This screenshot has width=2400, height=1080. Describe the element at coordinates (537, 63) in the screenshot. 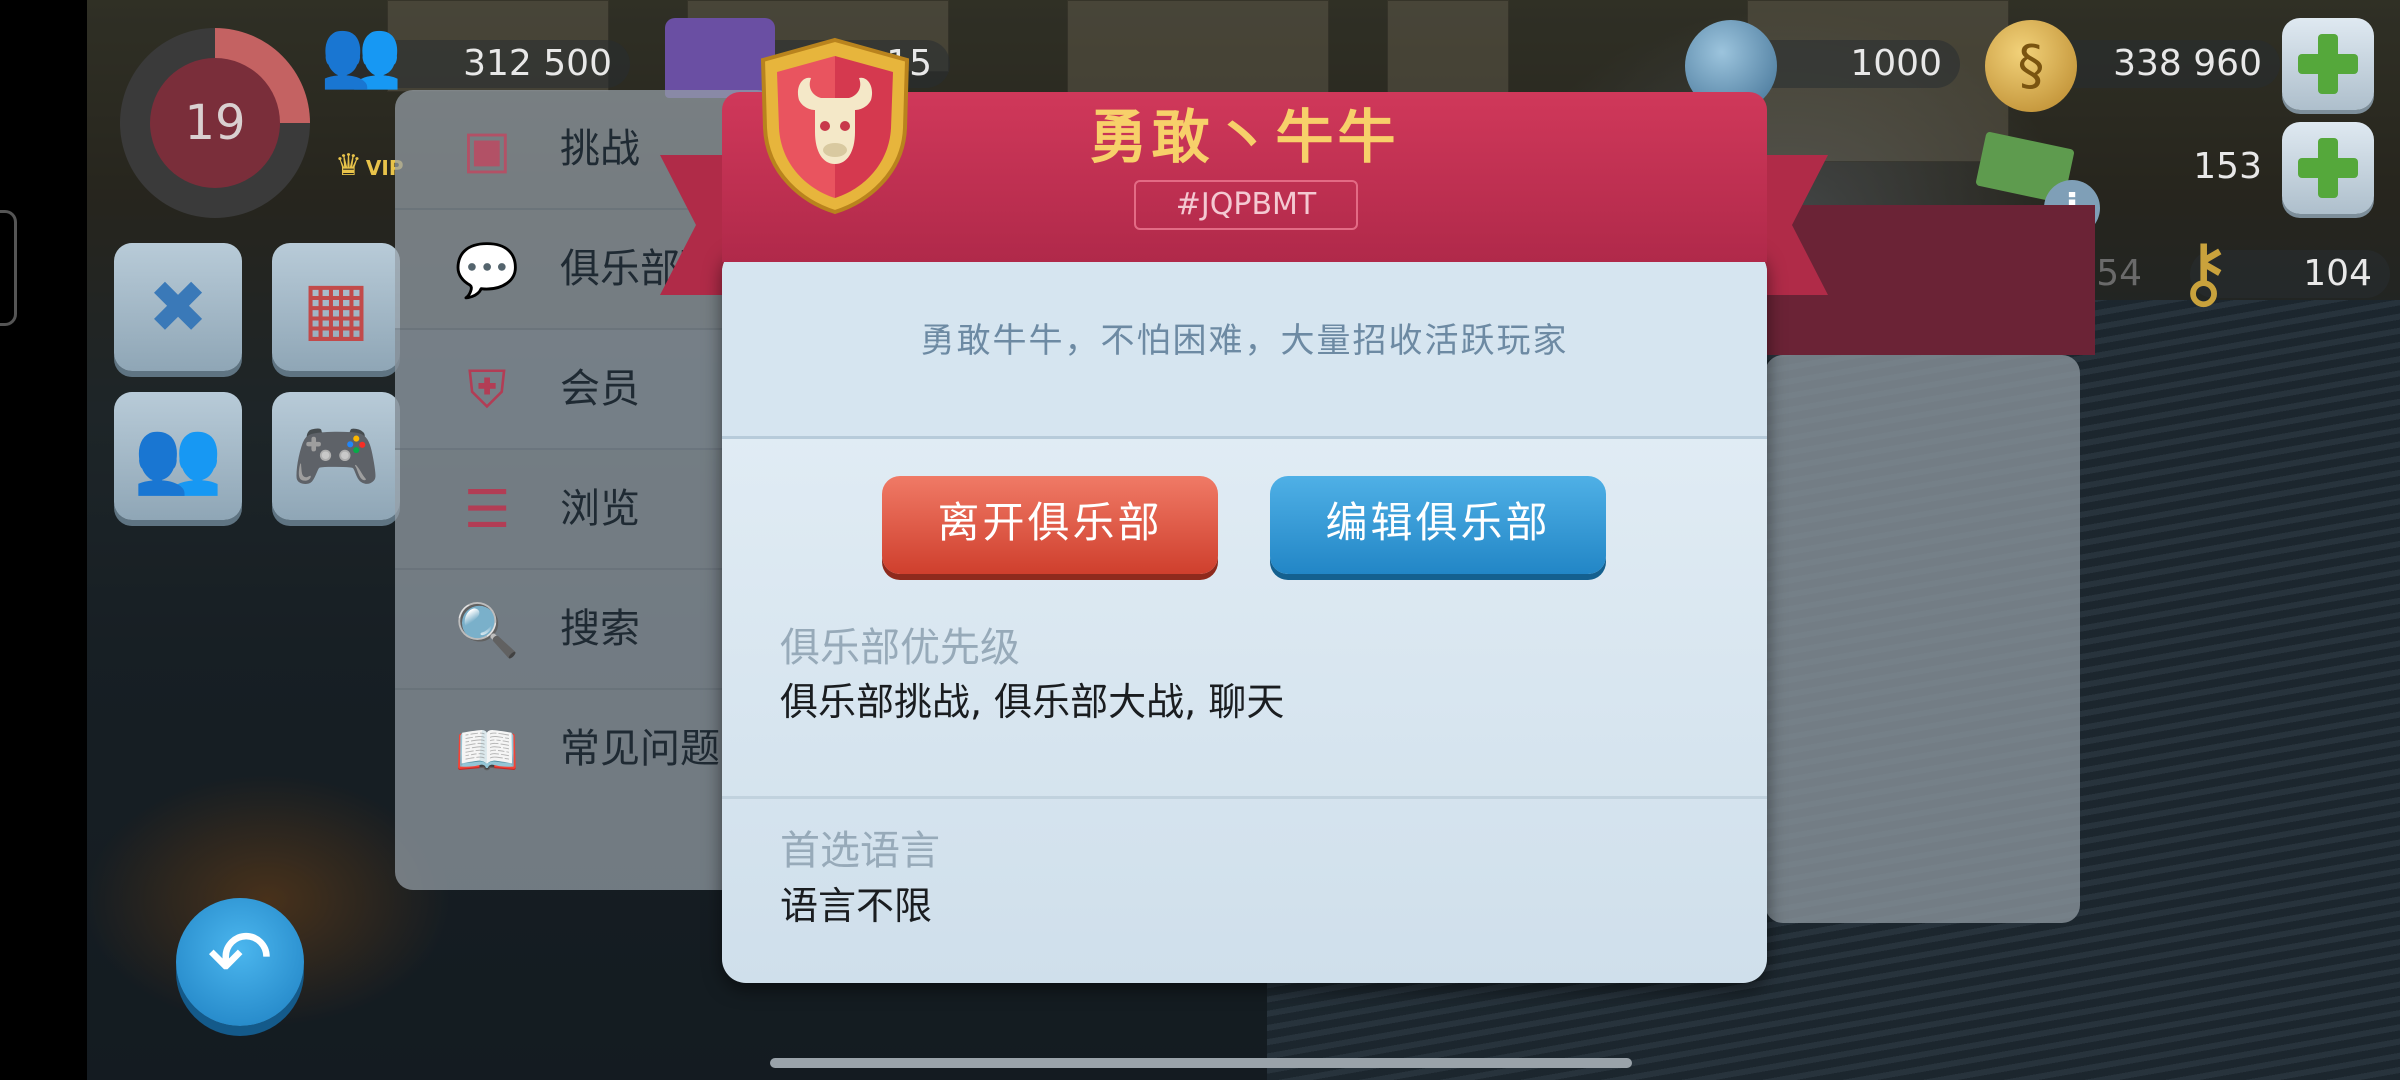

I see `population-value: 312 500` at that location.